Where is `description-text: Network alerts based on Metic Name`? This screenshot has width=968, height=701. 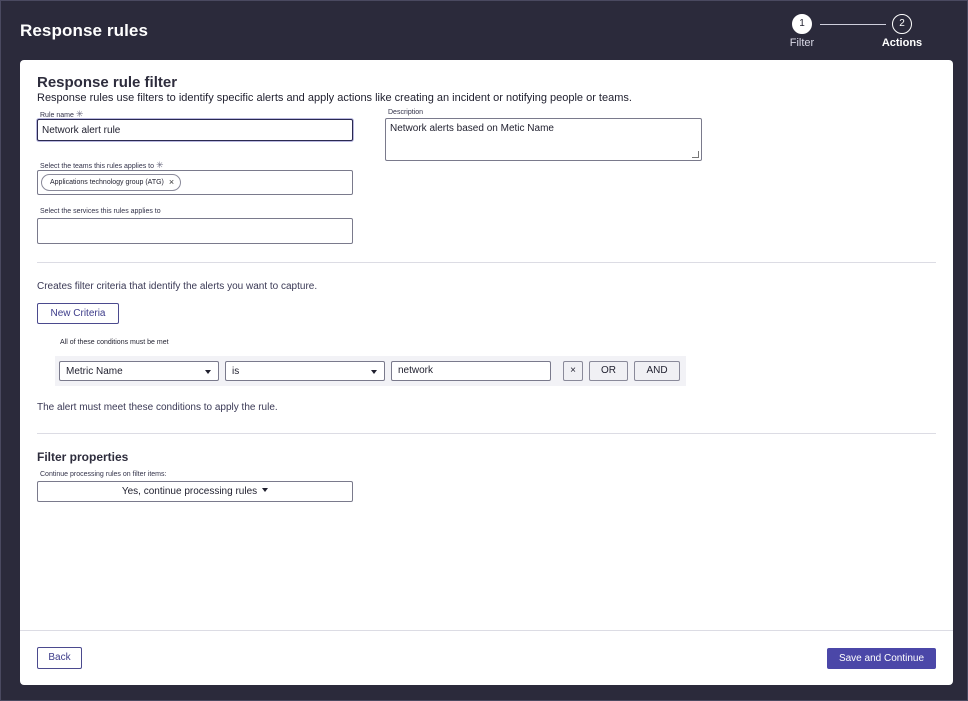 description-text: Network alerts based on Metic Name is located at coordinates (472, 128).